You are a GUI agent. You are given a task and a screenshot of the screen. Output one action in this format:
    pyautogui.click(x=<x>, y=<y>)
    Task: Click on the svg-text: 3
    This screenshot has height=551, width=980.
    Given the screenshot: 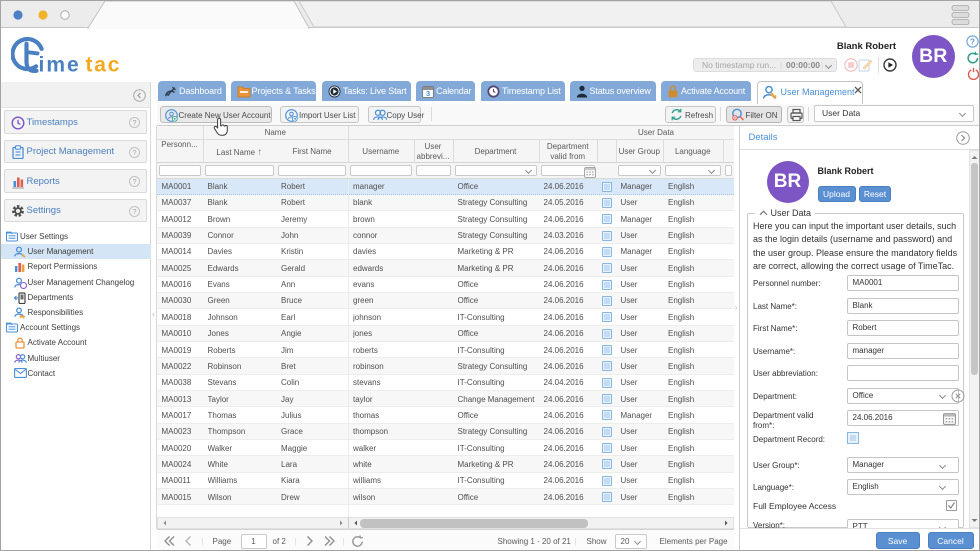 What is the action you would take?
    pyautogui.click(x=428, y=93)
    